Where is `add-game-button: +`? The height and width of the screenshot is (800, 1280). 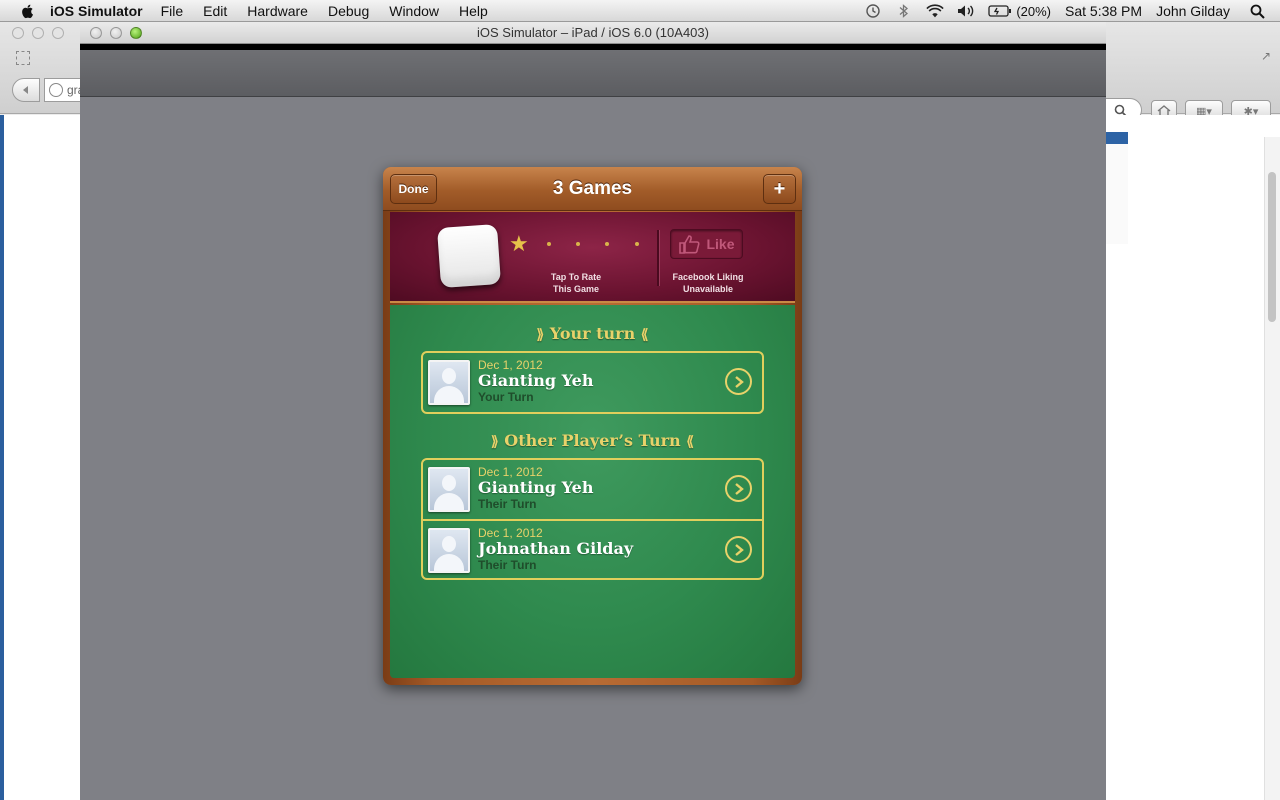
add-game-button: + is located at coordinates (779, 189).